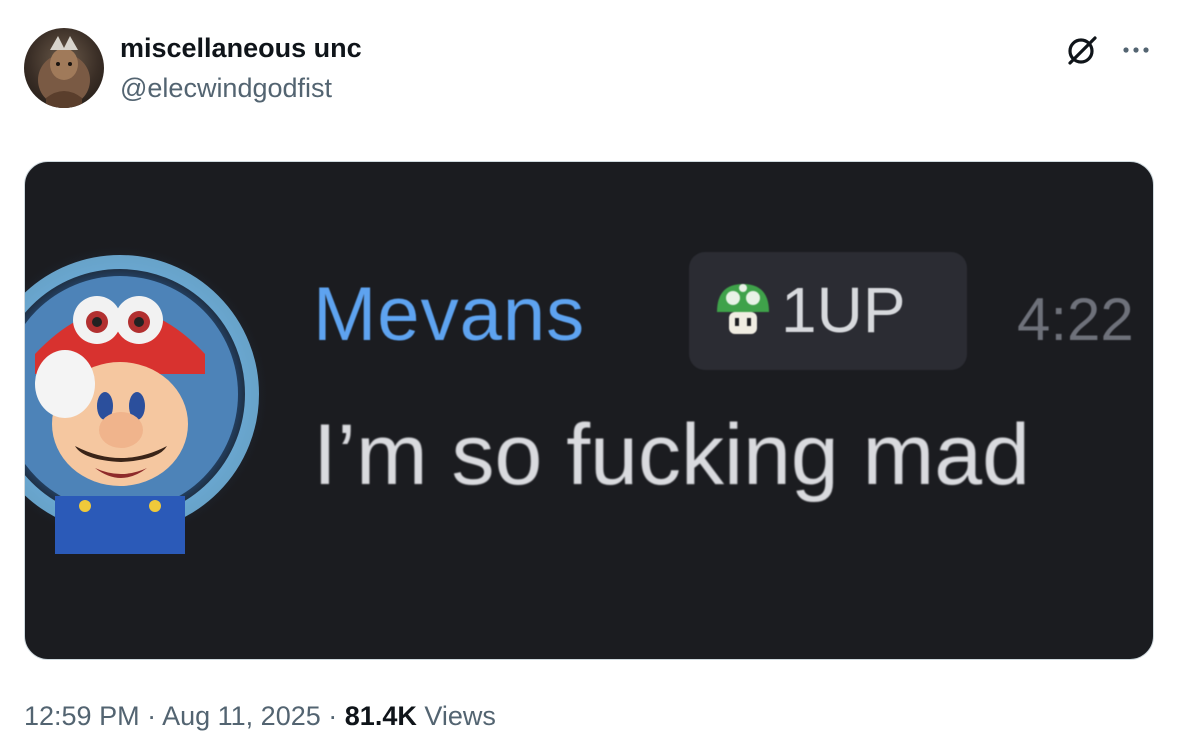  Describe the element at coordinates (381, 716) in the screenshot. I see `views-count: 81.4K` at that location.